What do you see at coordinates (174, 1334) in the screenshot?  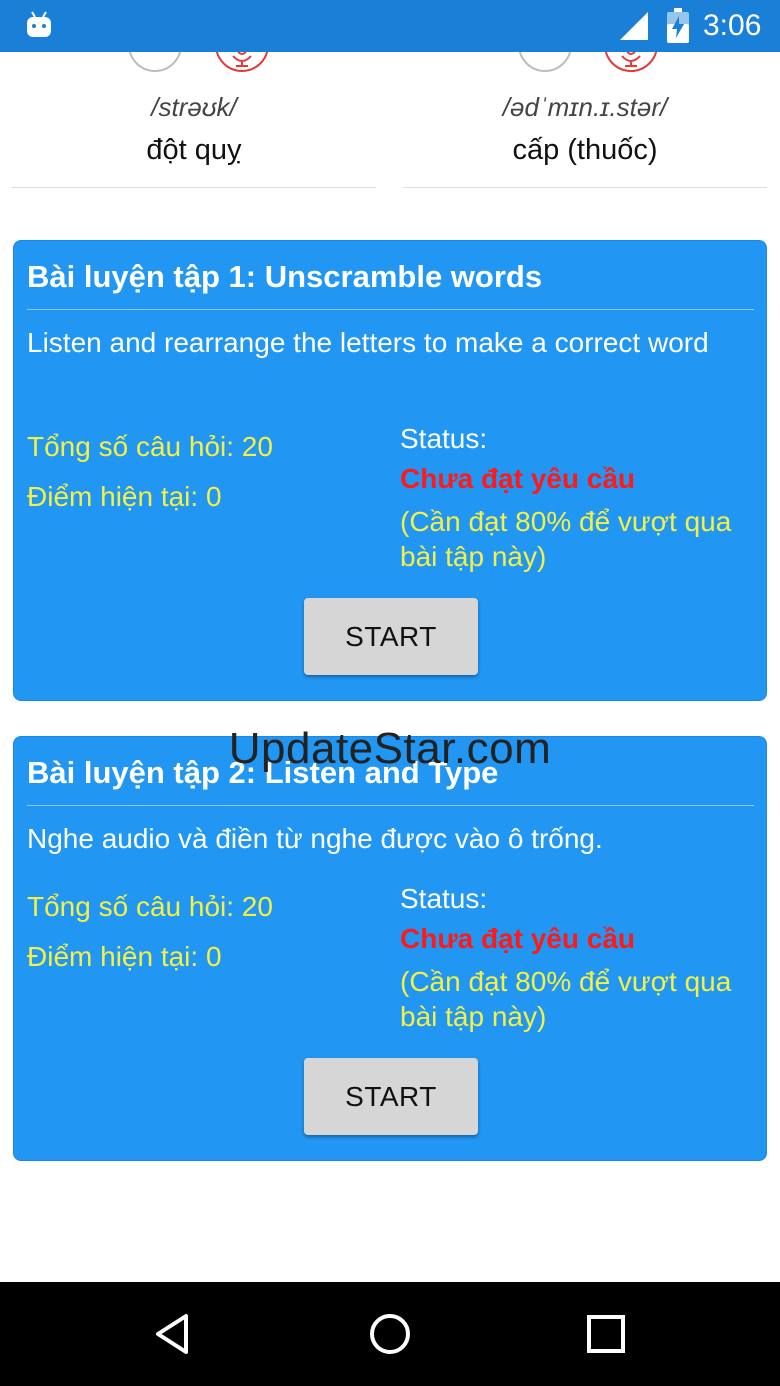 I see `back-icon` at bounding box center [174, 1334].